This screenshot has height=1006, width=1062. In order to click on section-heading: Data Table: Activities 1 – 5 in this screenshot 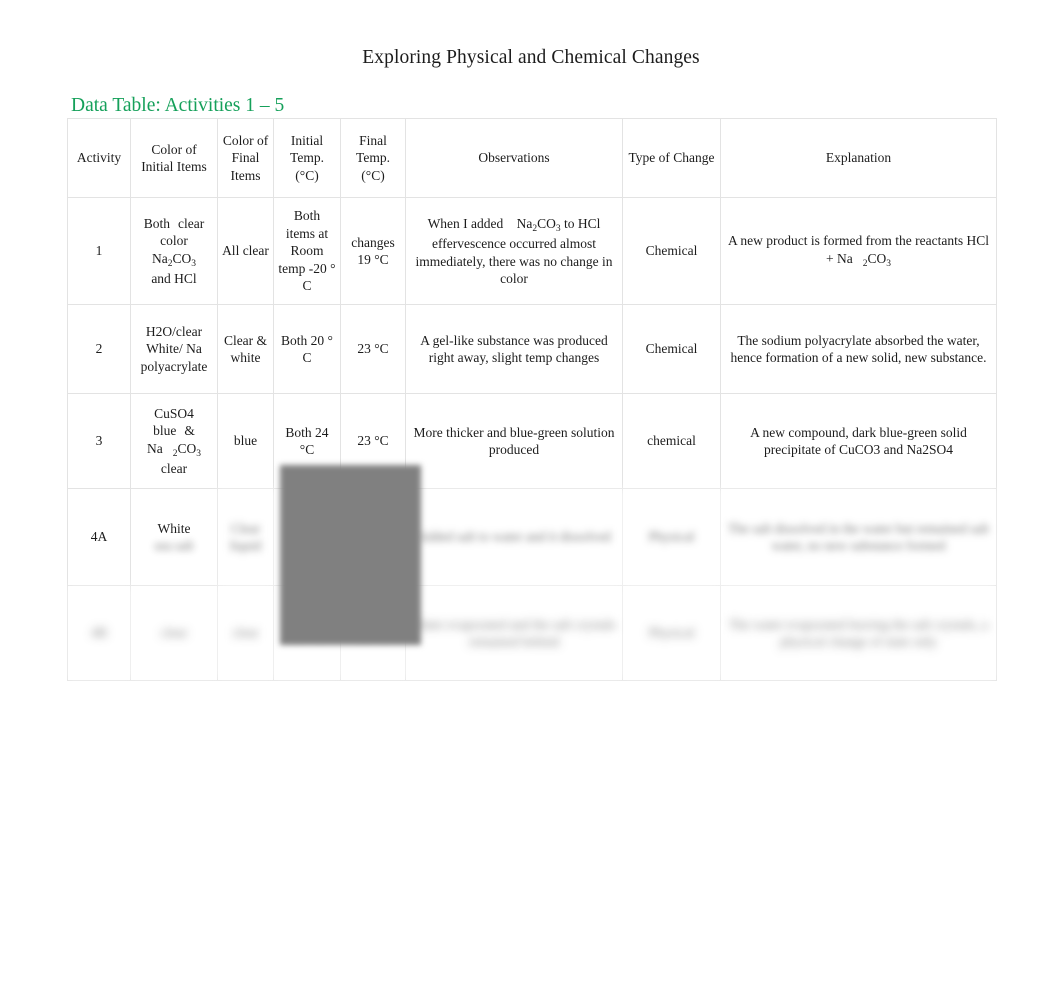, I will do `click(178, 105)`.